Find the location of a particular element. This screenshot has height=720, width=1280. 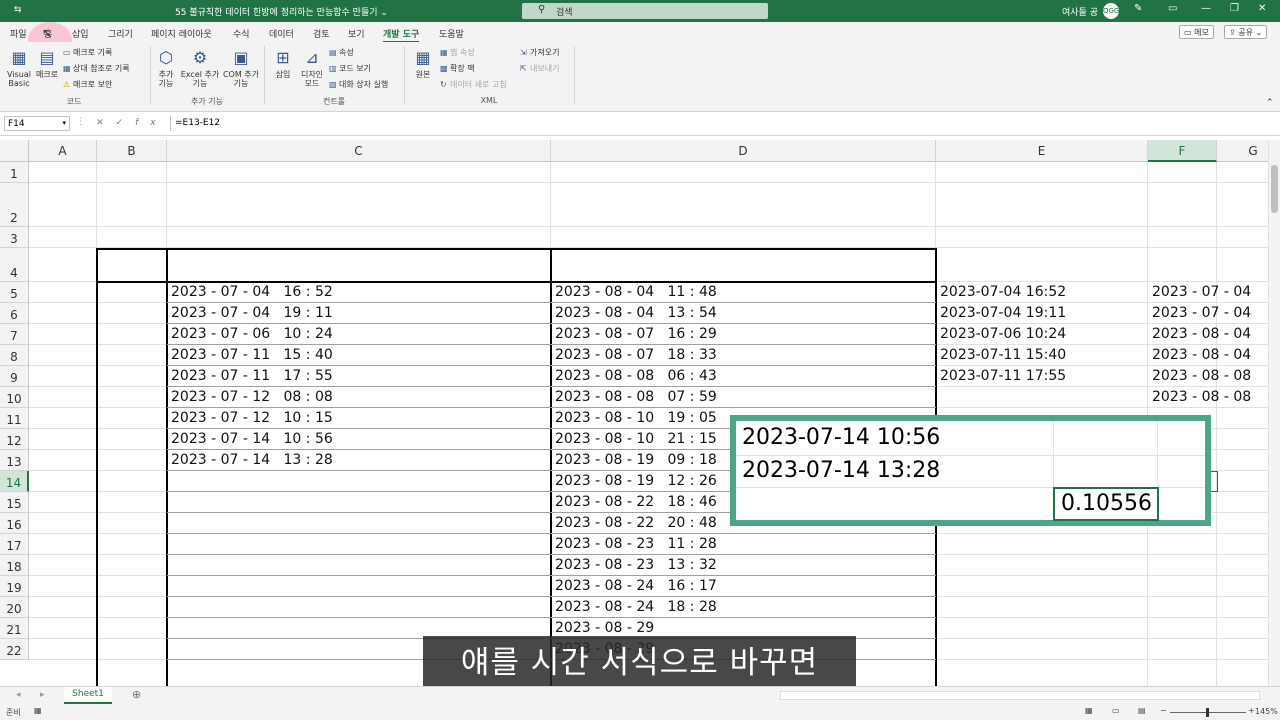

august-date-cell: 2023 - 08 - 19 12 : 26 is located at coordinates (636, 481).